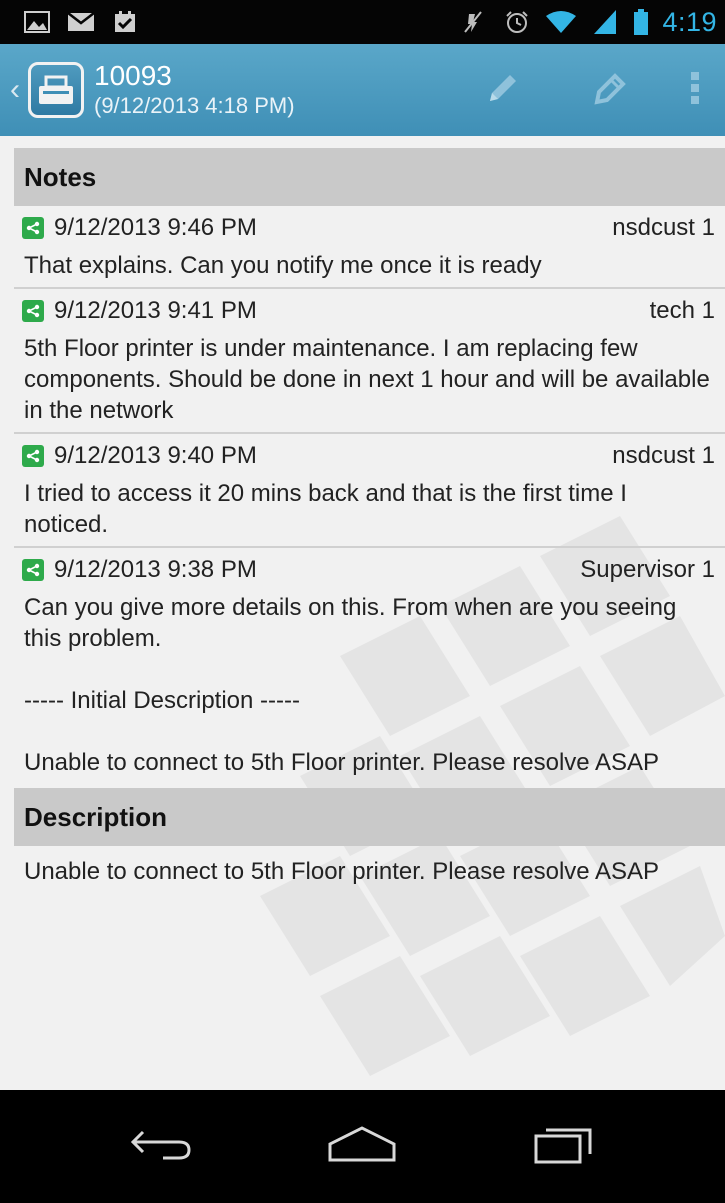  Describe the element at coordinates (369, 177) in the screenshot. I see `notes-header: Notes` at that location.